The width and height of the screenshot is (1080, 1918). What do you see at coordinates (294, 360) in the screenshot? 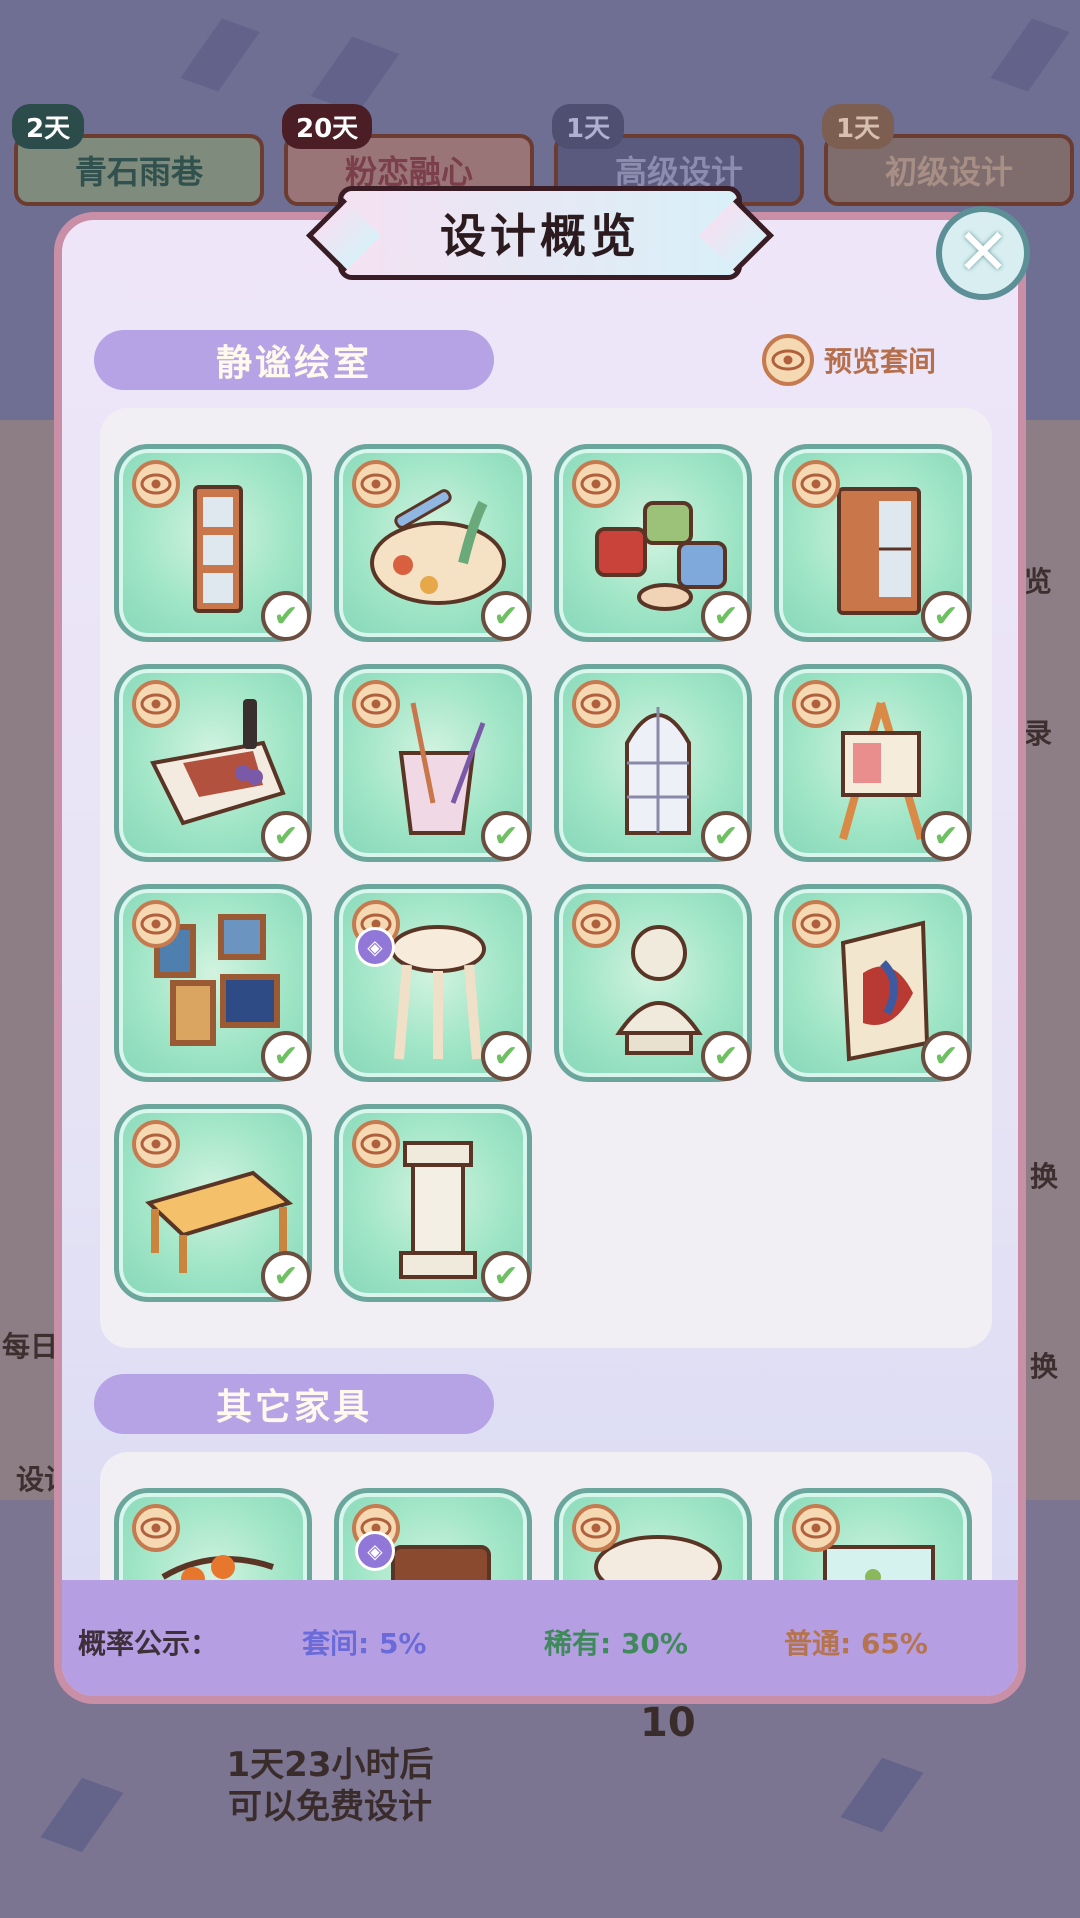
I see `section-title-room: 静谧绘室` at bounding box center [294, 360].